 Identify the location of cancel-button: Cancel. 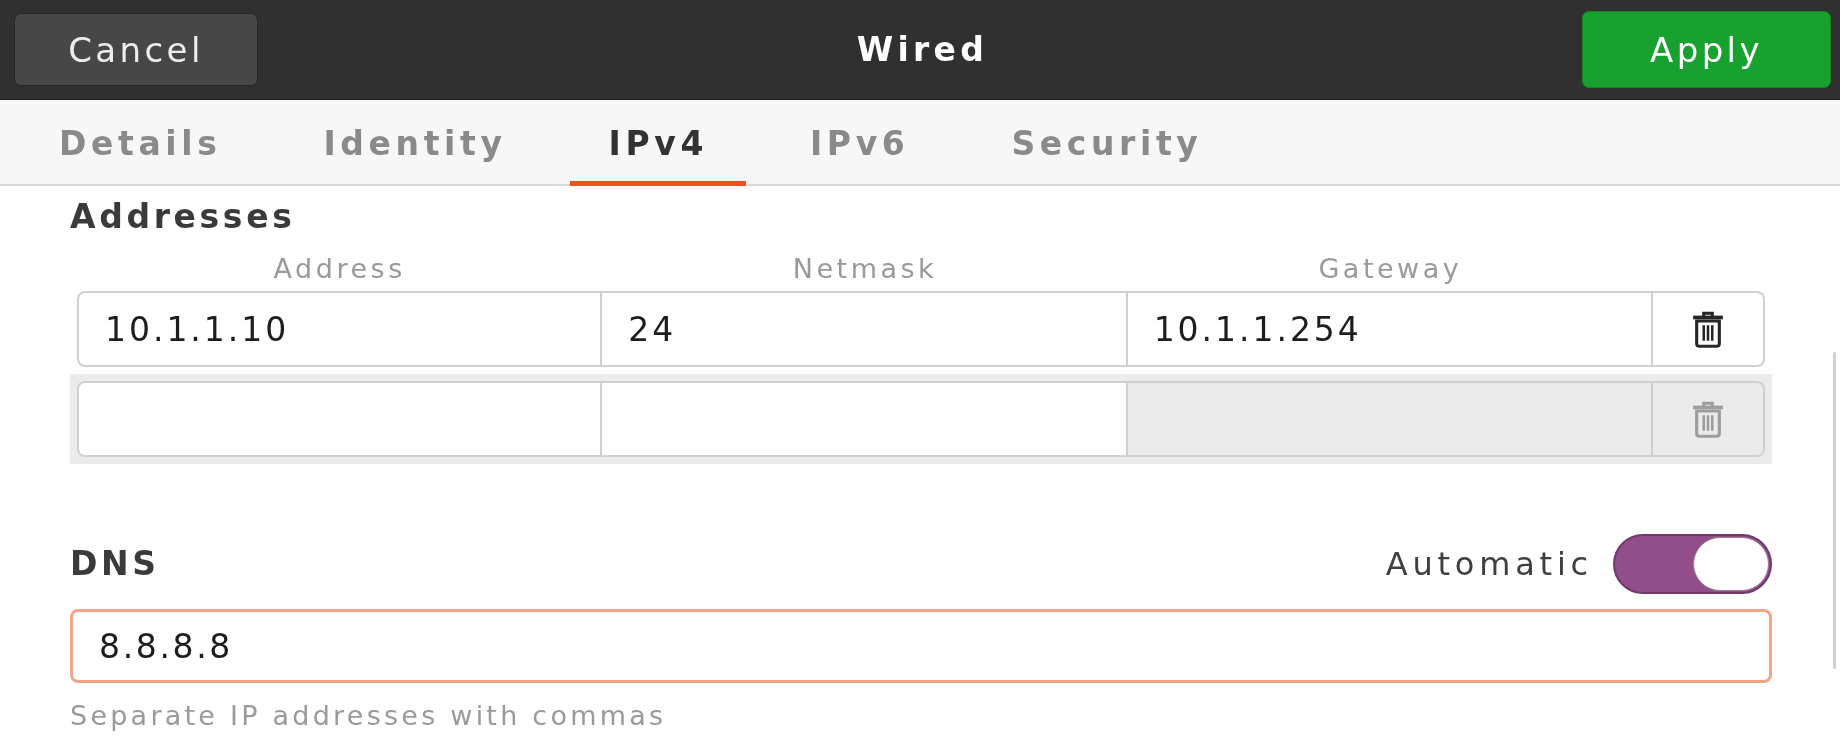
(136, 49).